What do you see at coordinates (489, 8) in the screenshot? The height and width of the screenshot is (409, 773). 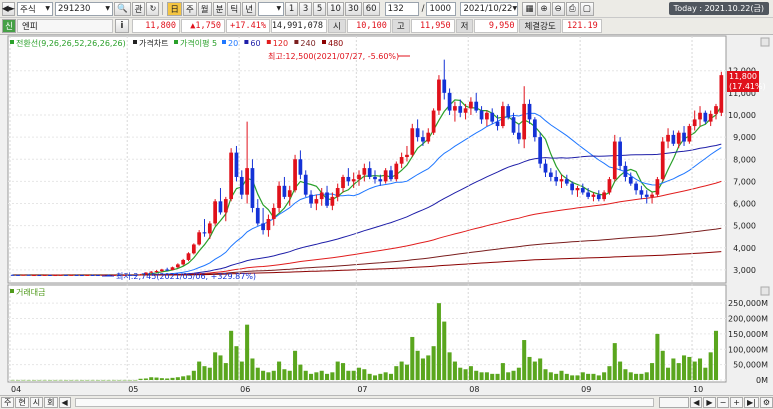 I see `date-picker: 2021/10/22 ▼` at bounding box center [489, 8].